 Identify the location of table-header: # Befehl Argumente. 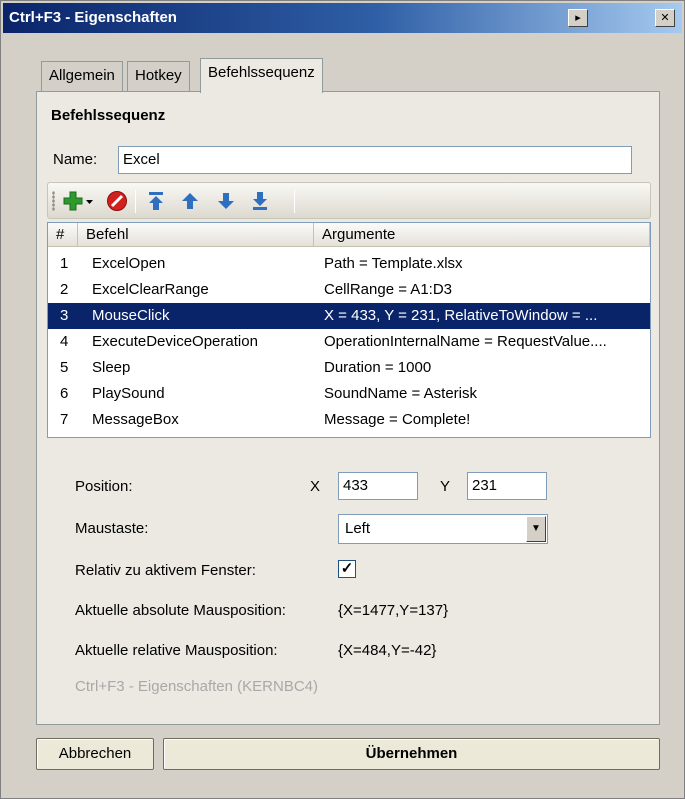
(349, 235).